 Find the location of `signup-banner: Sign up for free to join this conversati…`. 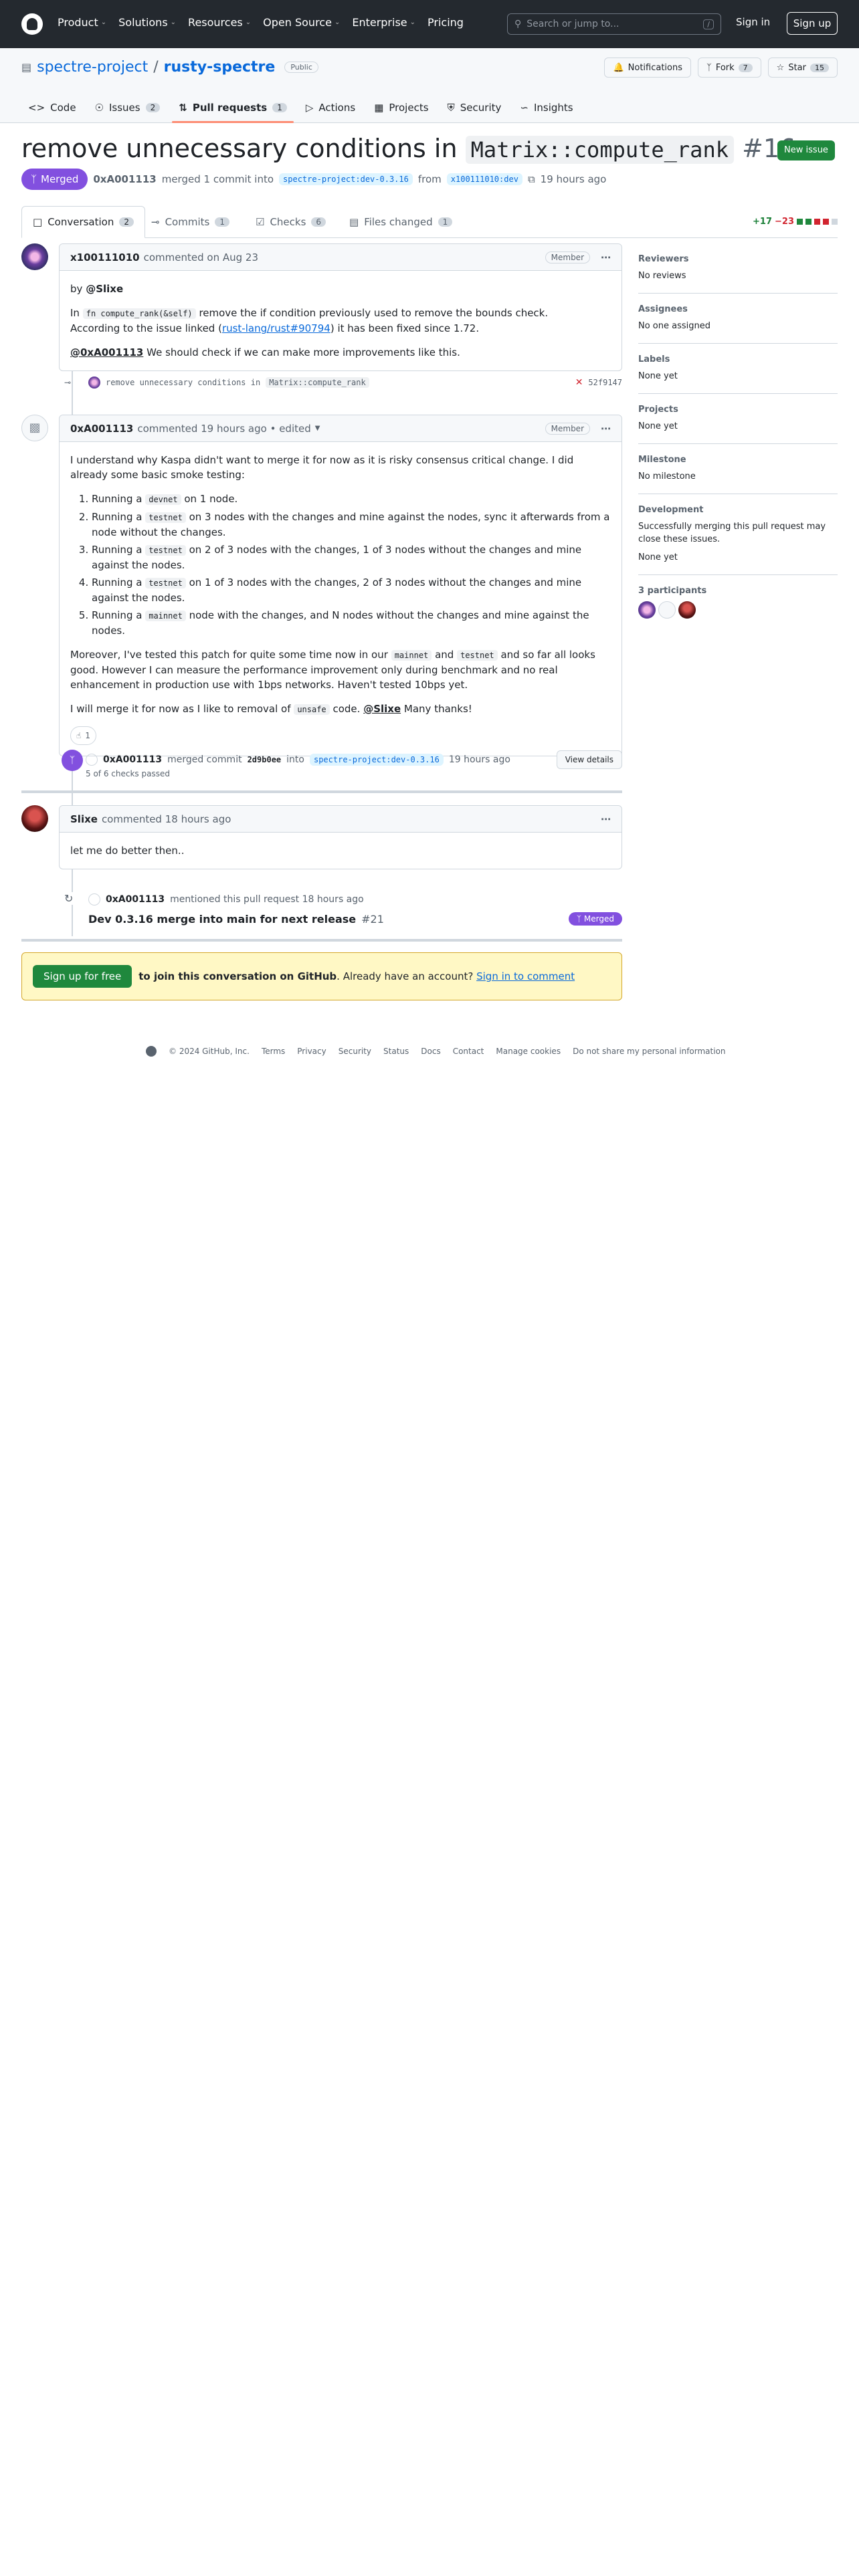

signup-banner: Sign up for free to join this conversati… is located at coordinates (321, 976).